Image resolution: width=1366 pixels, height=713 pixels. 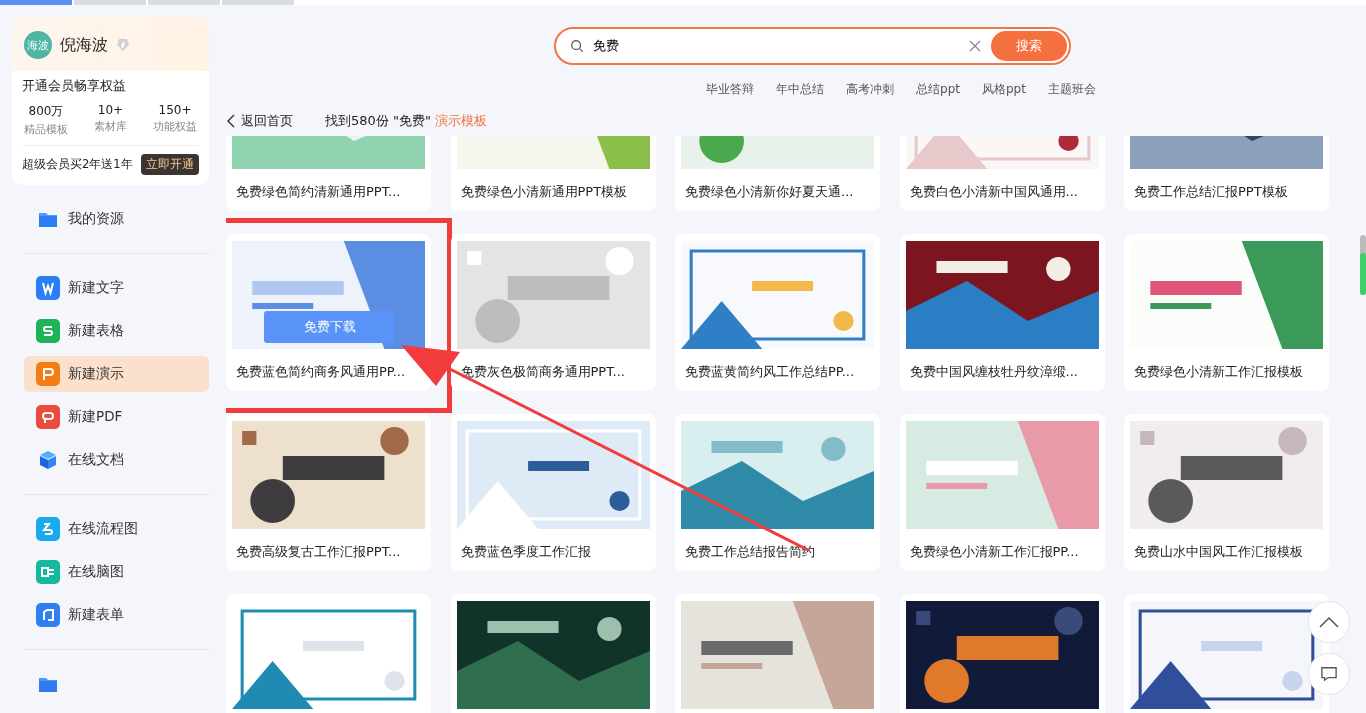 What do you see at coordinates (116, 460) in the screenshot?
I see `nav-item: 在线文档` at bounding box center [116, 460].